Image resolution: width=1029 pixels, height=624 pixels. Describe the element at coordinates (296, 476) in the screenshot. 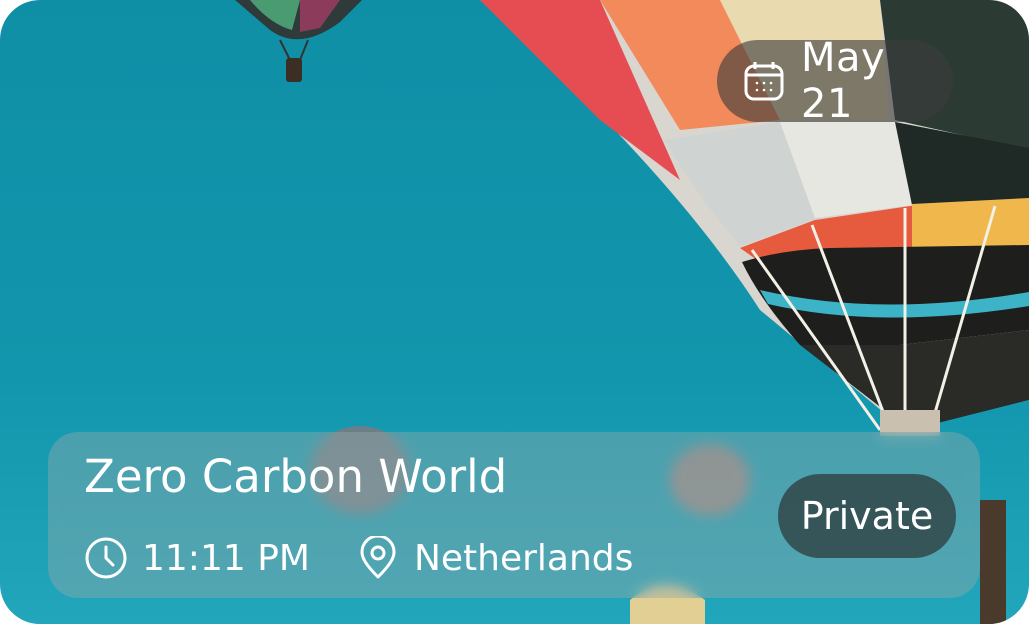

I see `event-title: Zero Carbon World` at that location.